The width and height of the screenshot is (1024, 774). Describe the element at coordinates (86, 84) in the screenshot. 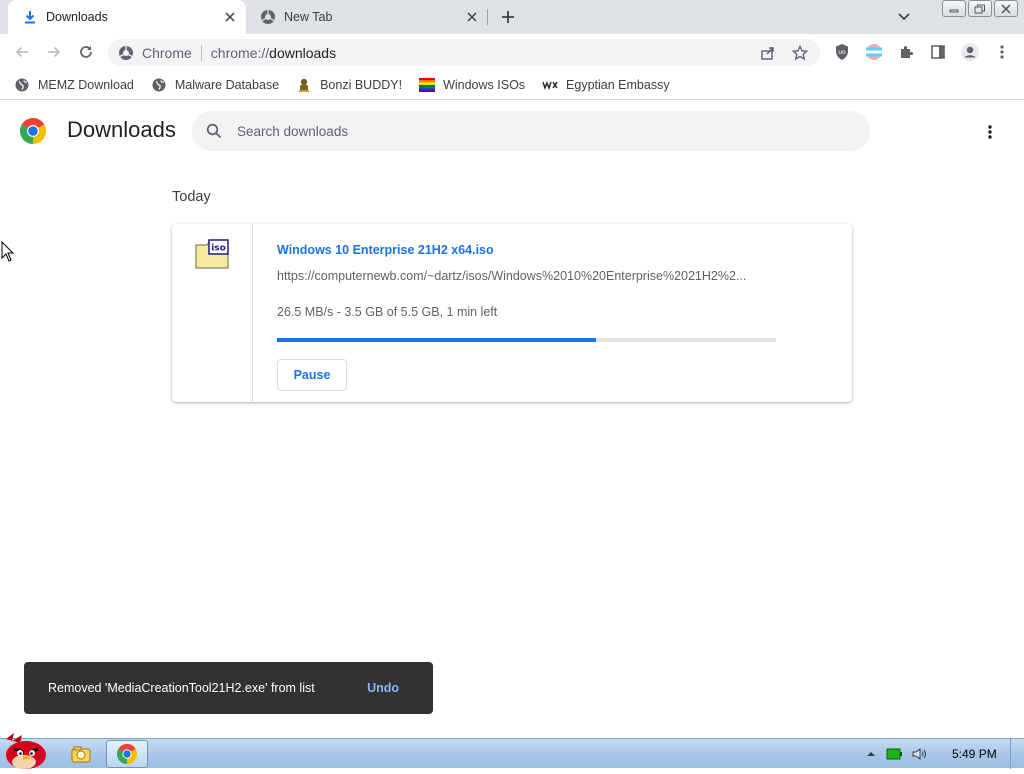

I see `bookmark-label: MEMZ Download` at that location.